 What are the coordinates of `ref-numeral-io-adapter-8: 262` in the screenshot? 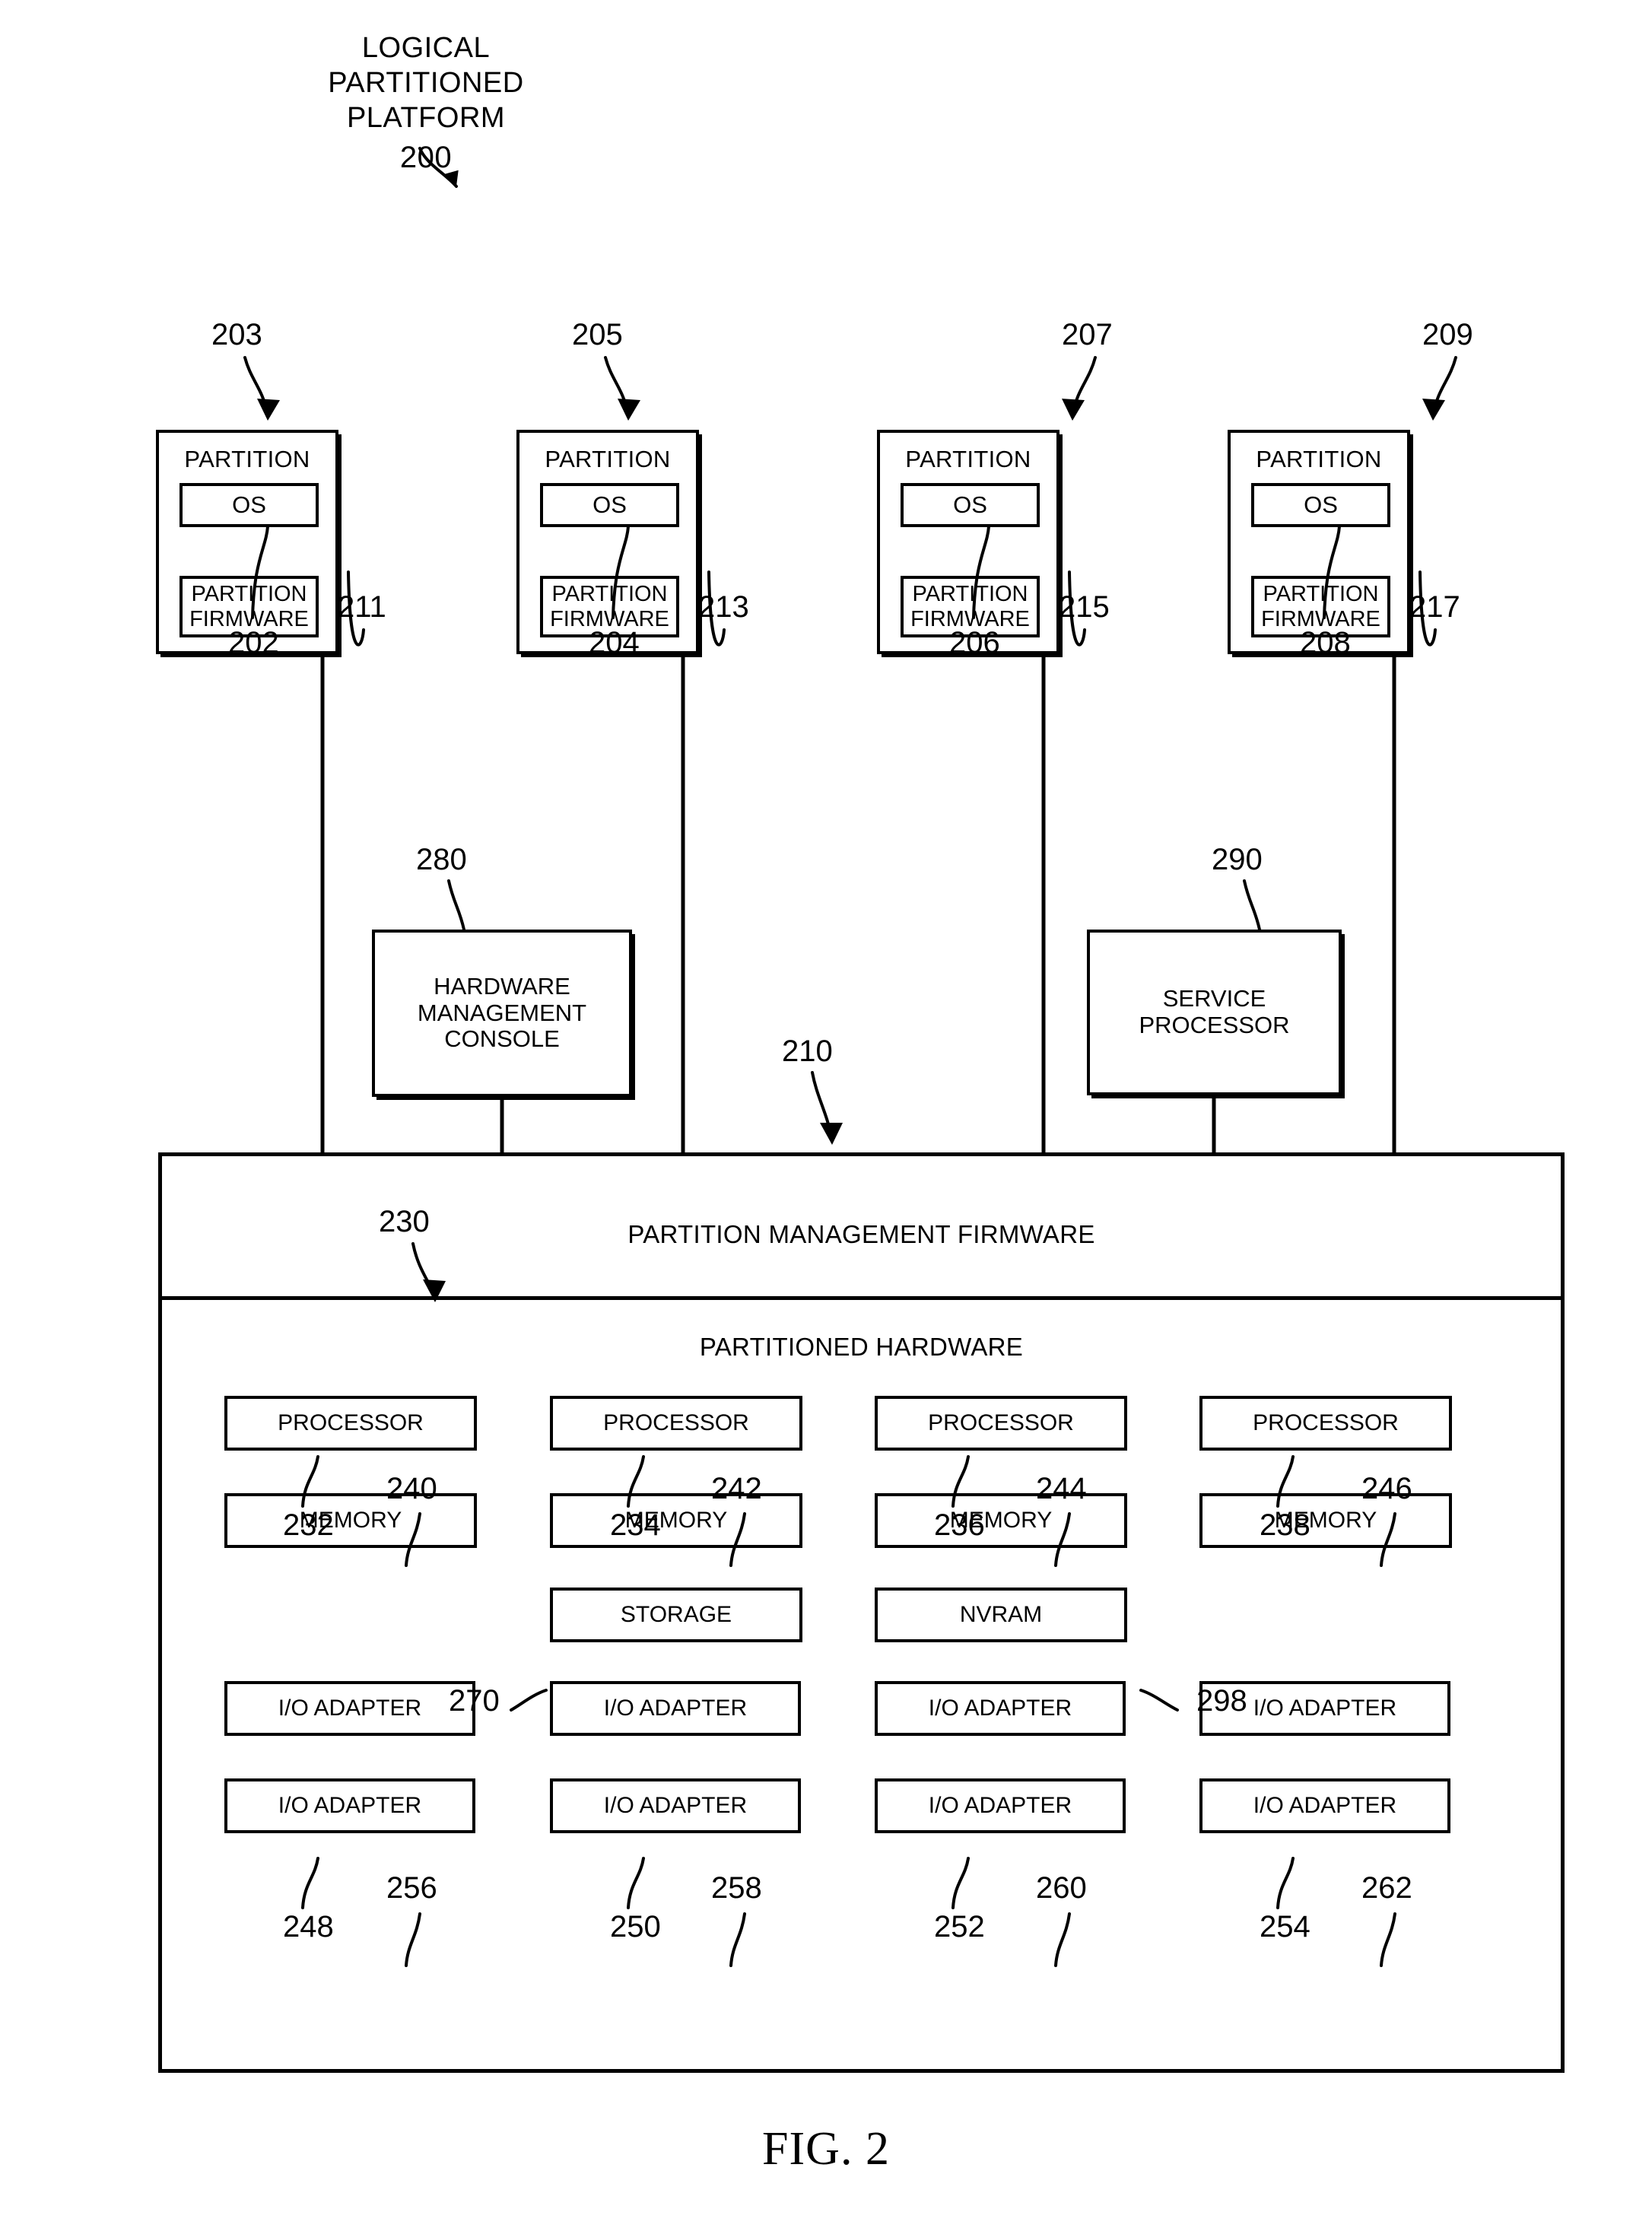 It's located at (1386, 1888).